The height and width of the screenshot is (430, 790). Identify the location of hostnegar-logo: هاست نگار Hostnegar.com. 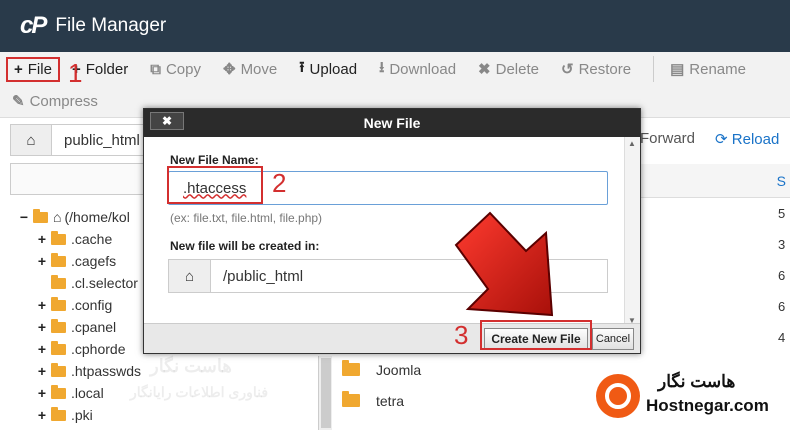
(691, 398).